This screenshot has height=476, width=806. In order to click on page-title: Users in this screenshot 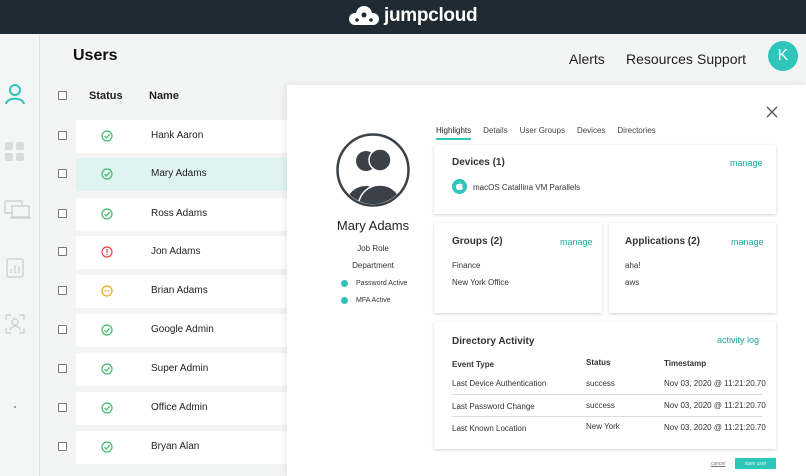, I will do `click(95, 55)`.